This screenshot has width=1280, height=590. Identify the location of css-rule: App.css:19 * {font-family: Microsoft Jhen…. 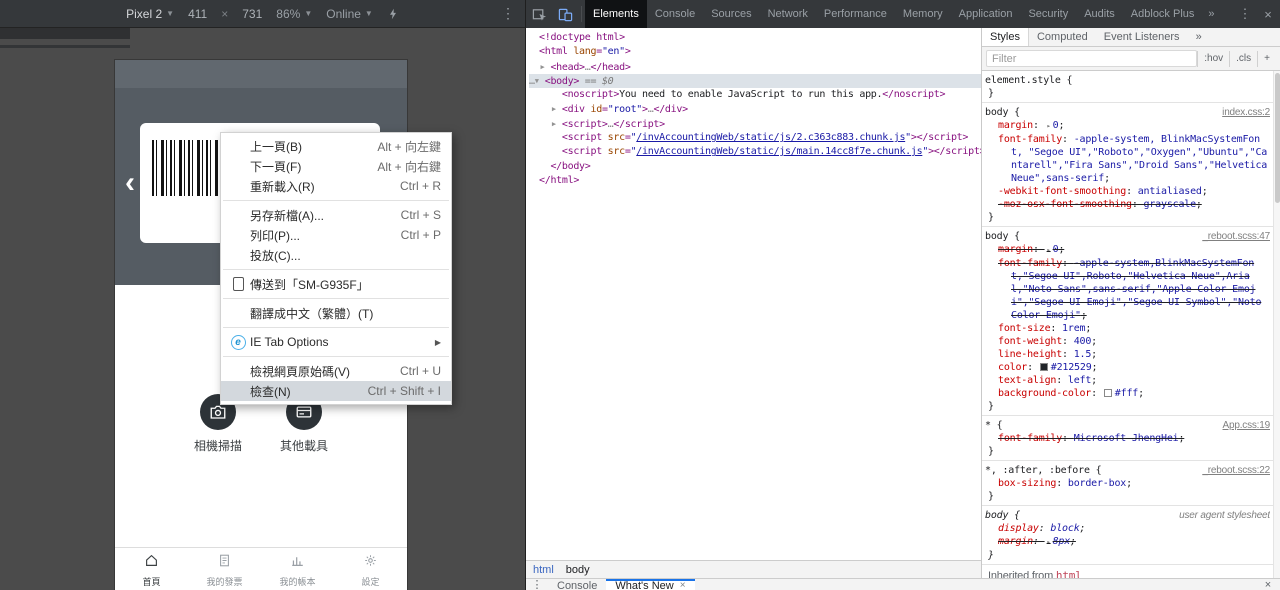
(1127, 438).